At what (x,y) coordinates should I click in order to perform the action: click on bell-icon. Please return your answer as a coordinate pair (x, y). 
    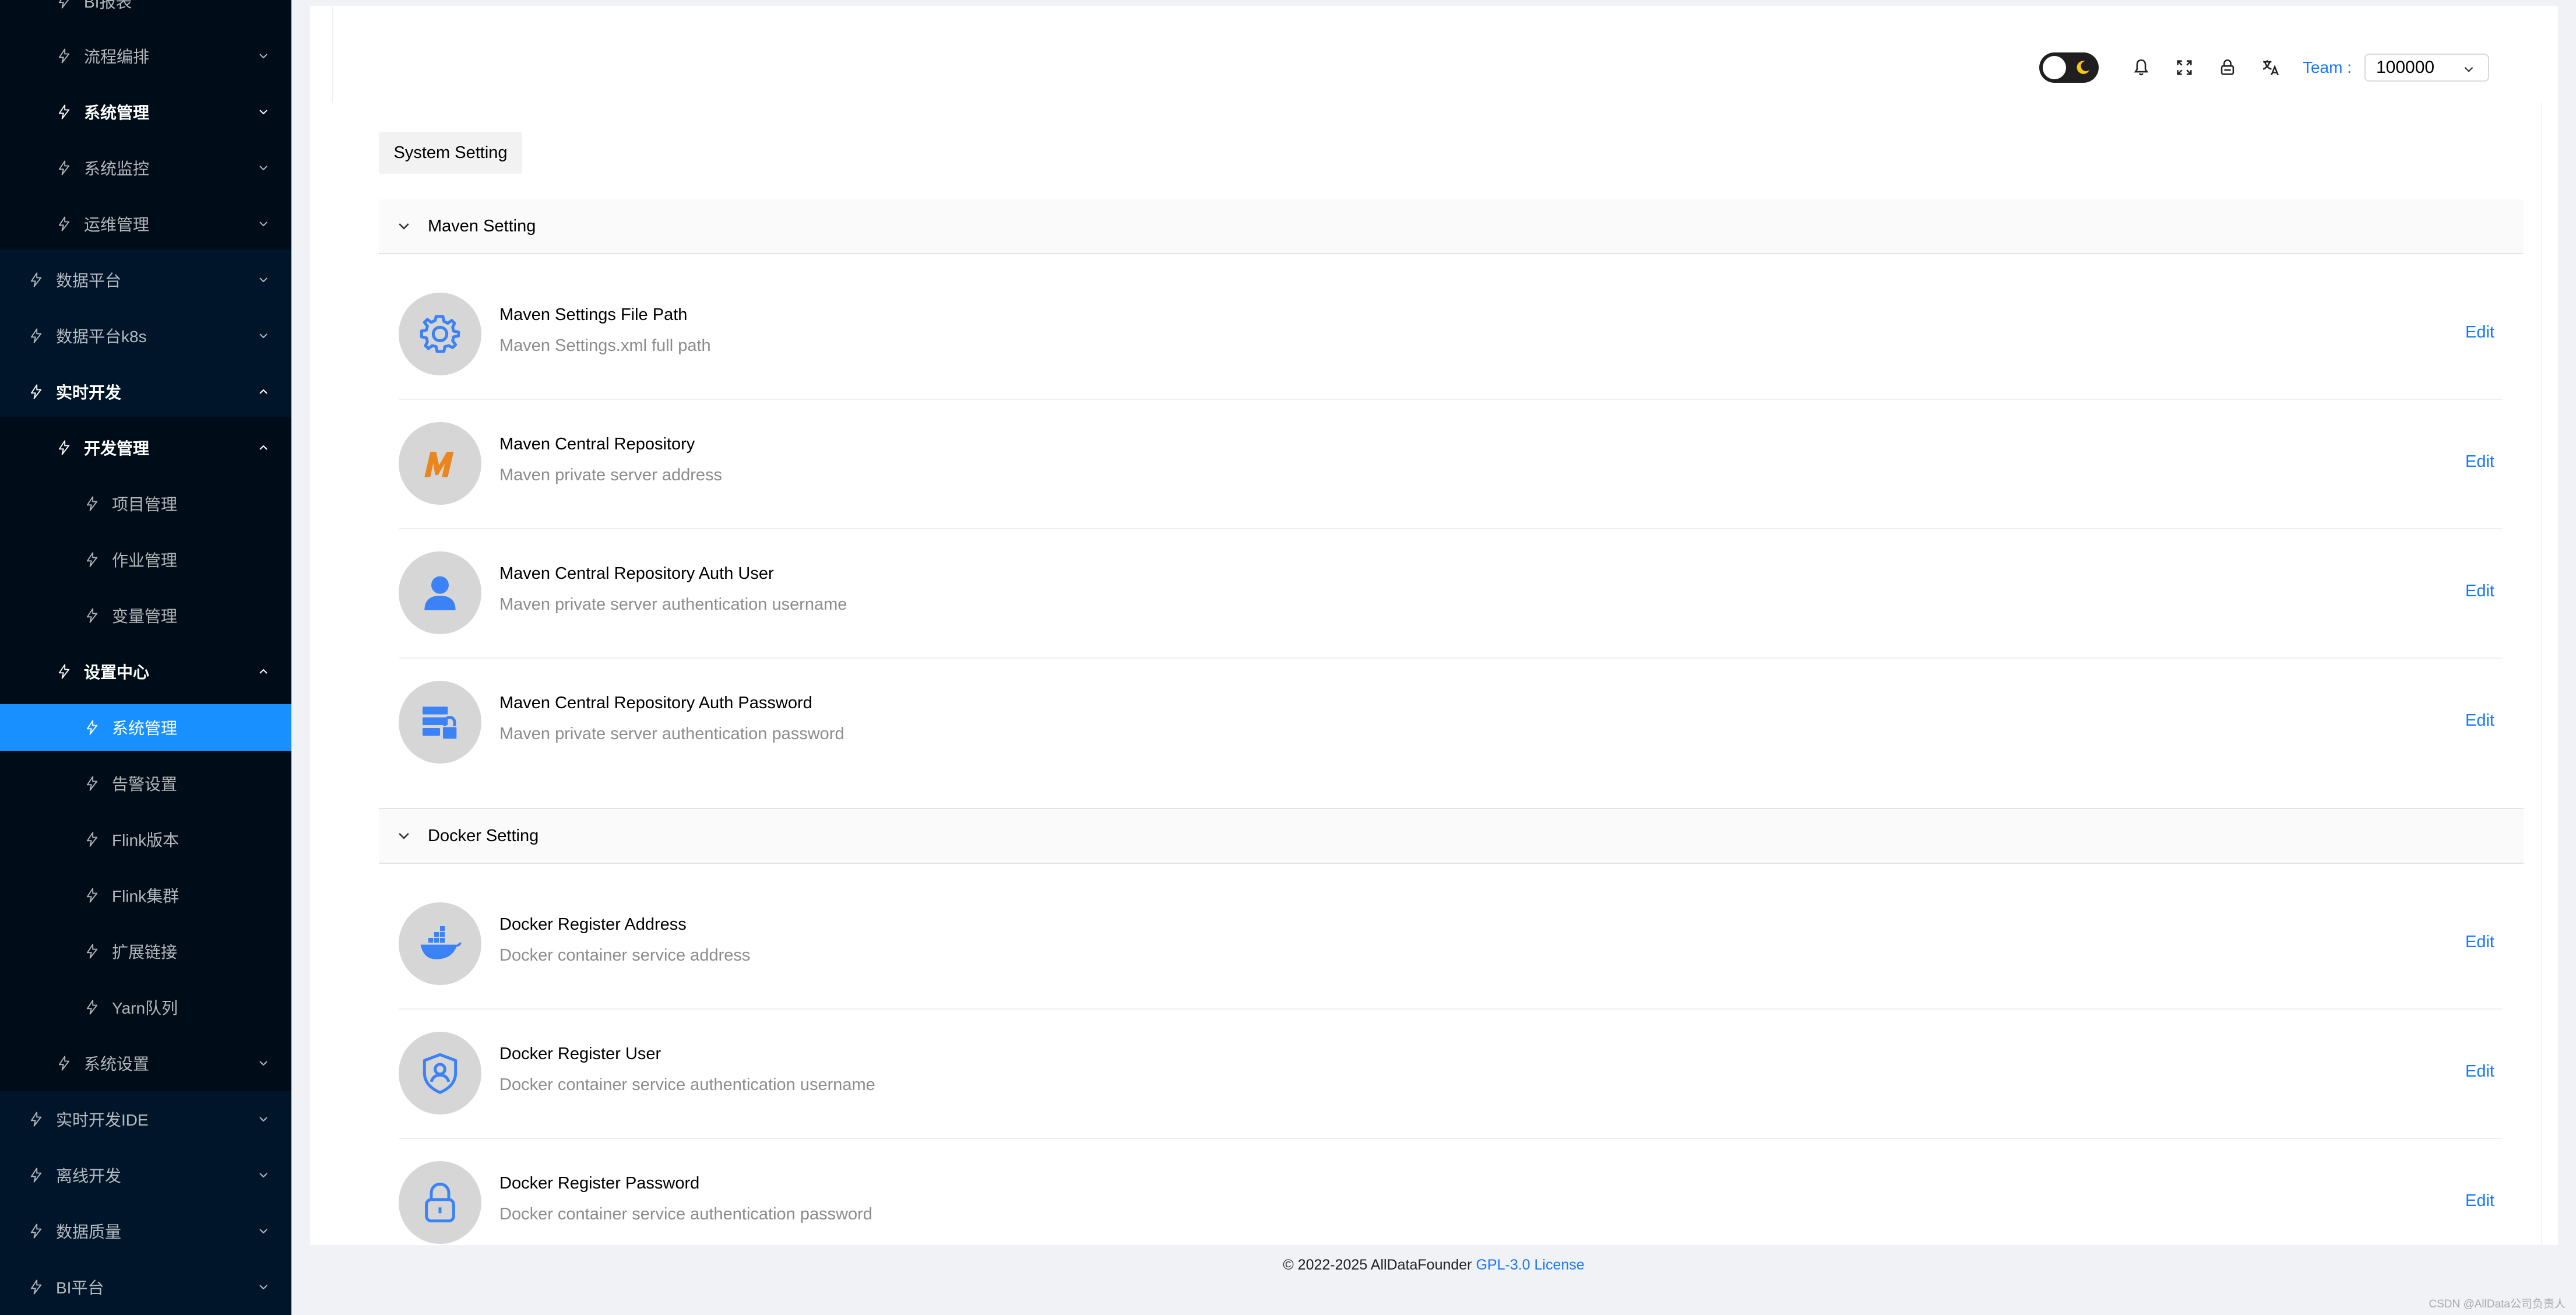
    Looking at the image, I should click on (2141, 68).